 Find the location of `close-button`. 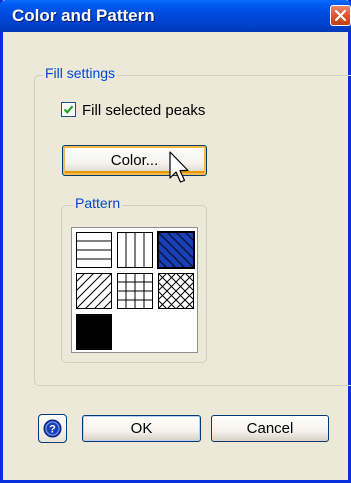

close-button is located at coordinates (340, 15).